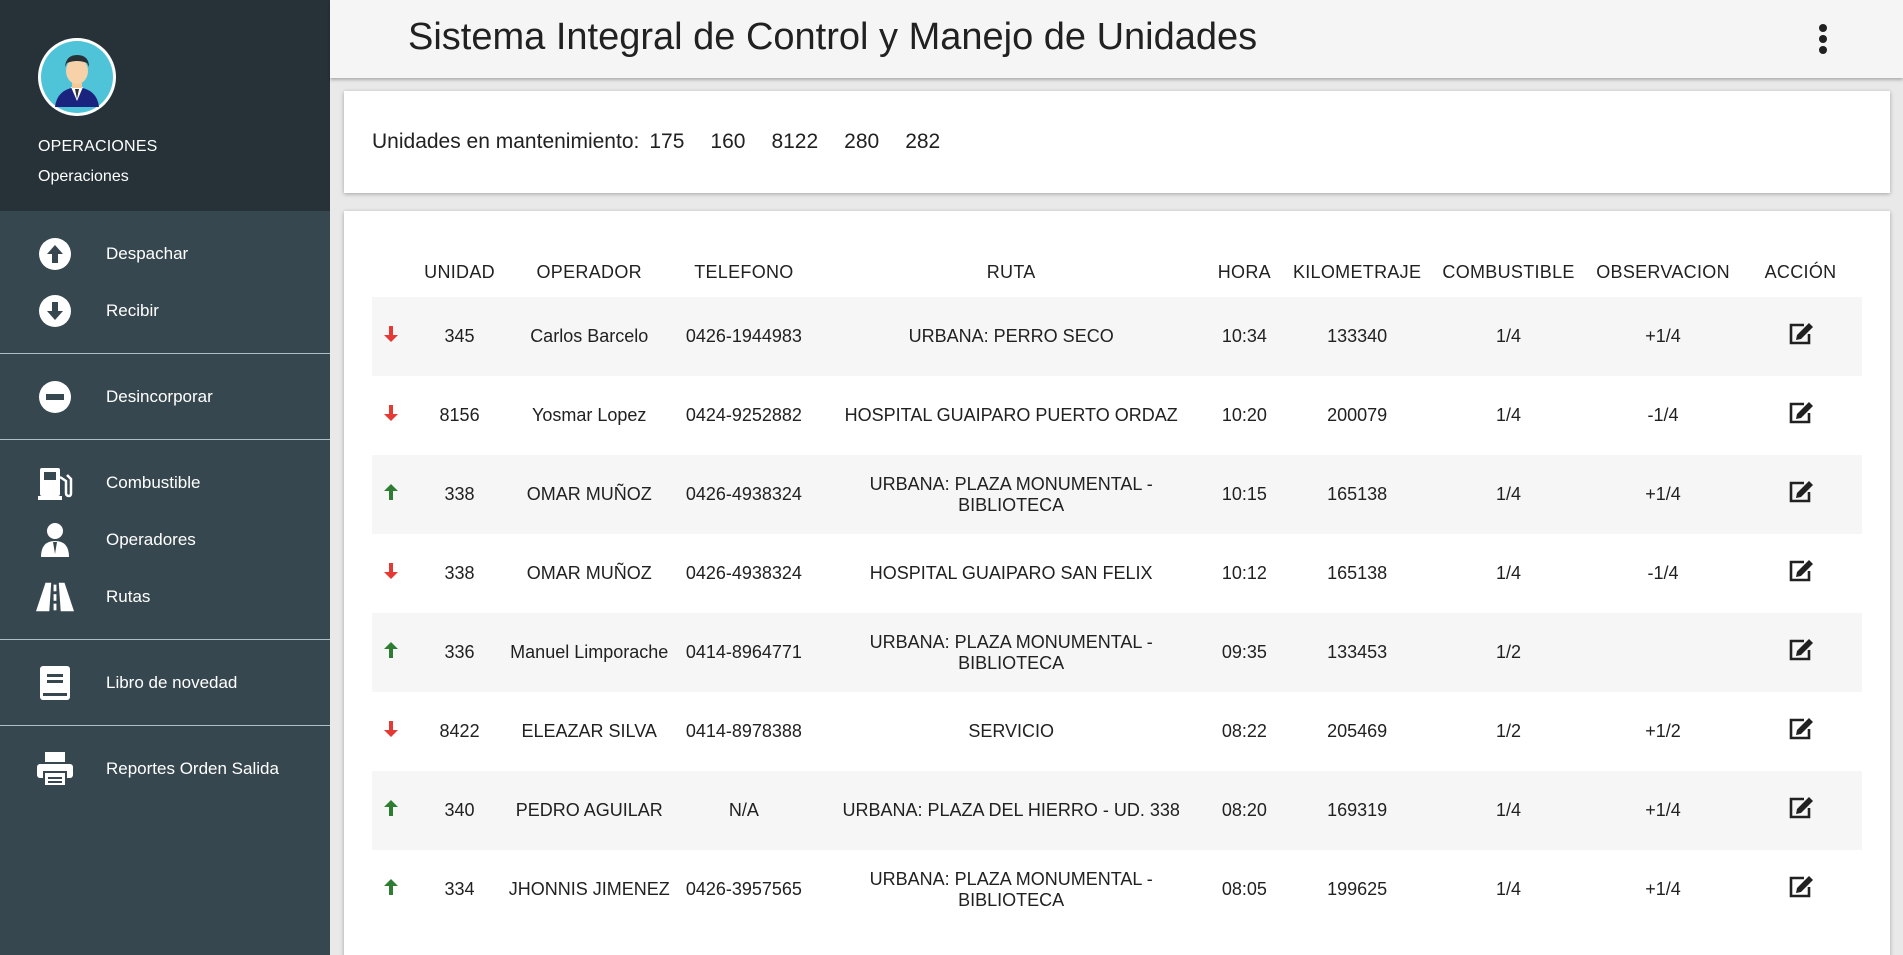 This screenshot has width=1903, height=955. I want to click on sidebar-item-operadores: Operadores, so click(165, 539).